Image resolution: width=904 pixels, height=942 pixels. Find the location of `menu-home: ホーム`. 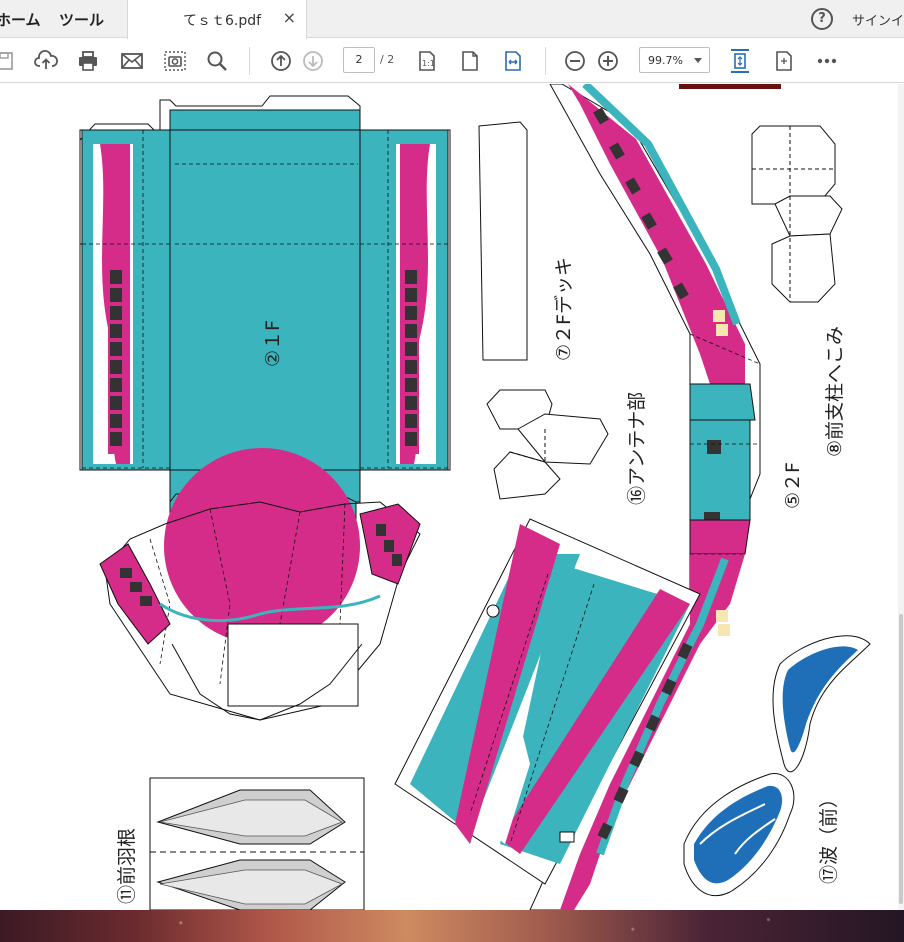

menu-home: ホーム is located at coordinates (20, 19).